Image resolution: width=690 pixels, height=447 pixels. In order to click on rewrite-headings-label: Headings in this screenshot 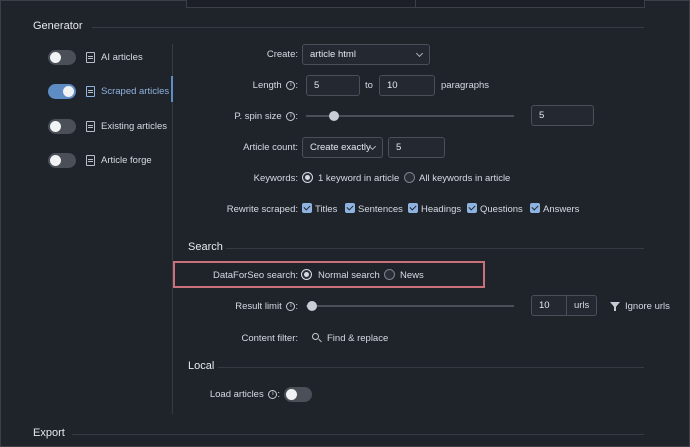, I will do `click(441, 209)`.